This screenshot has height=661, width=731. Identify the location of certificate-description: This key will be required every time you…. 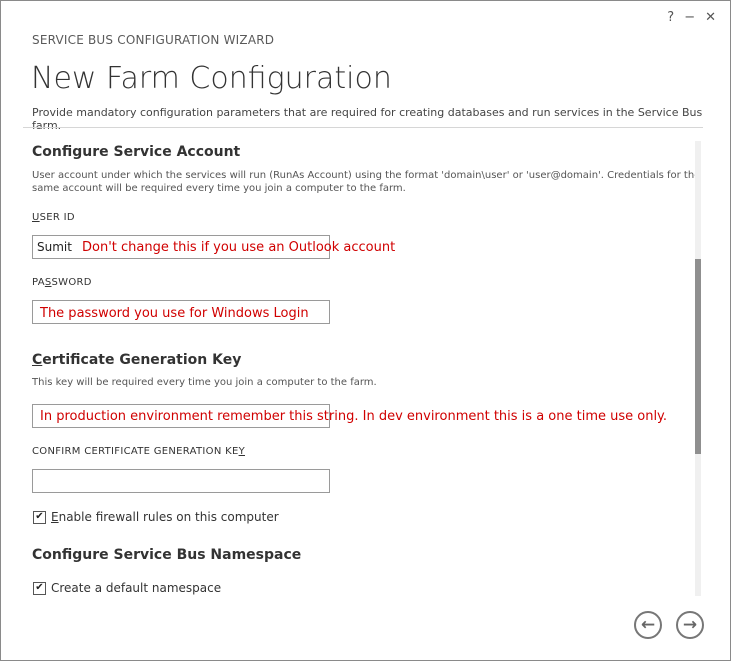
(204, 382).